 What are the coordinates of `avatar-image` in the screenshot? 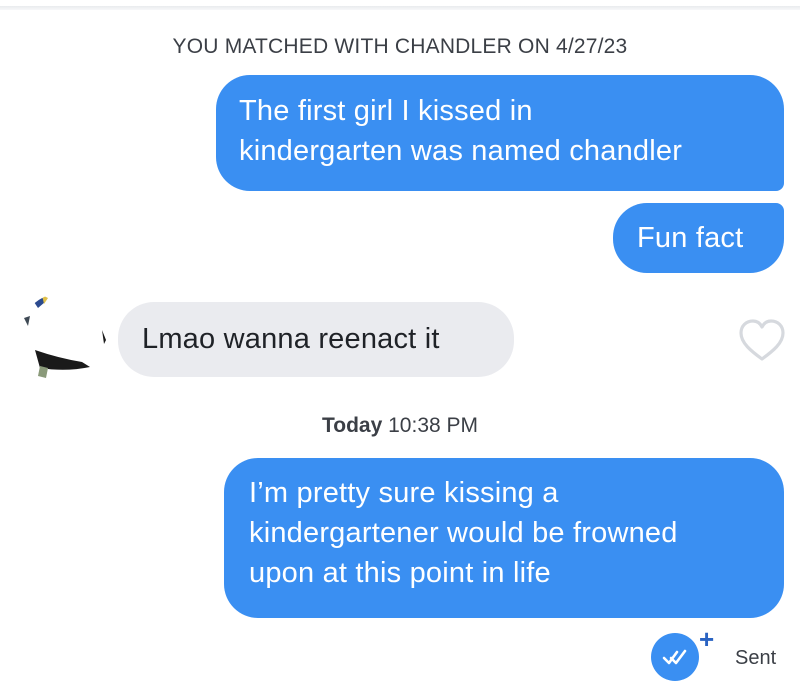 It's located at (65, 339).